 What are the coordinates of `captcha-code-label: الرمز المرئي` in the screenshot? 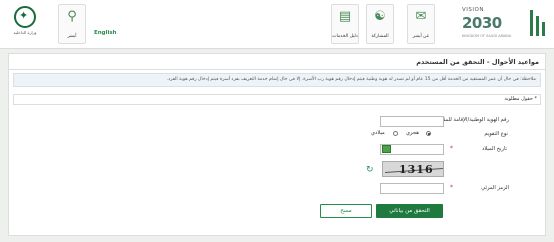 It's located at (495, 188).